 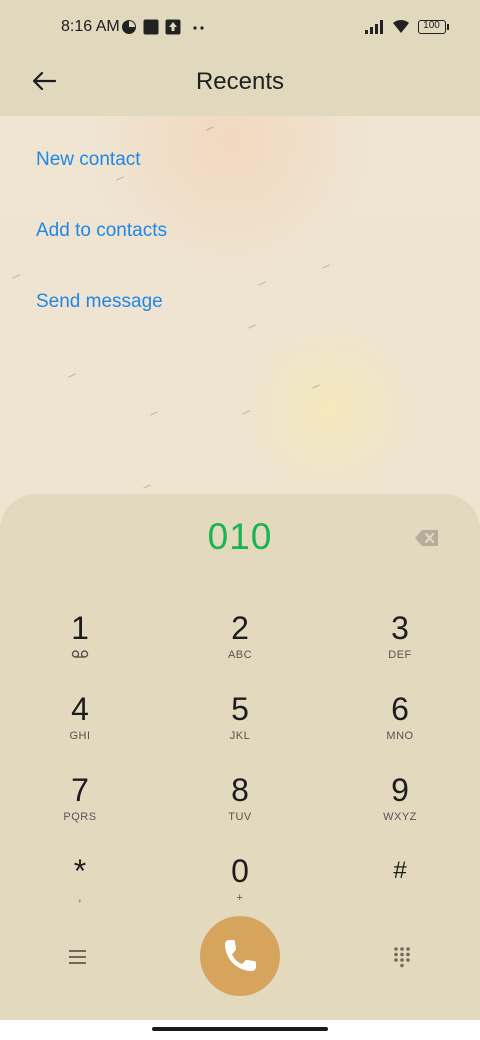 I want to click on key-letters: WXYZ, so click(x=400, y=817).